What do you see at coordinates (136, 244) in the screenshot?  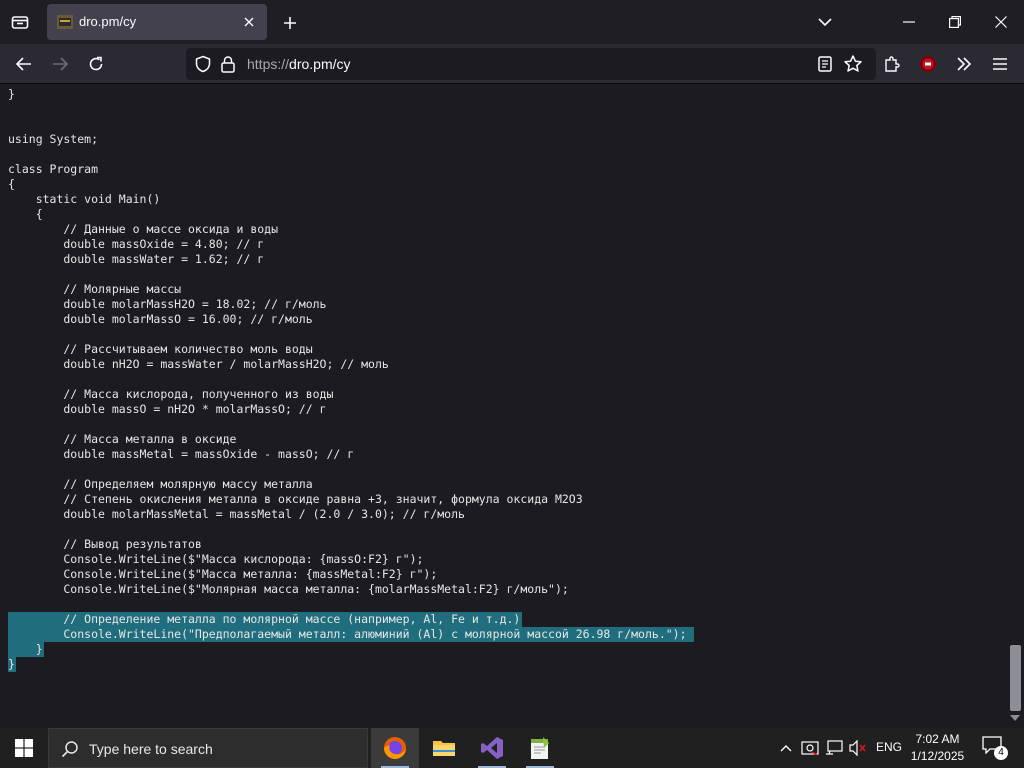 I see `code-line: double massOxide = 4.80; // г` at bounding box center [136, 244].